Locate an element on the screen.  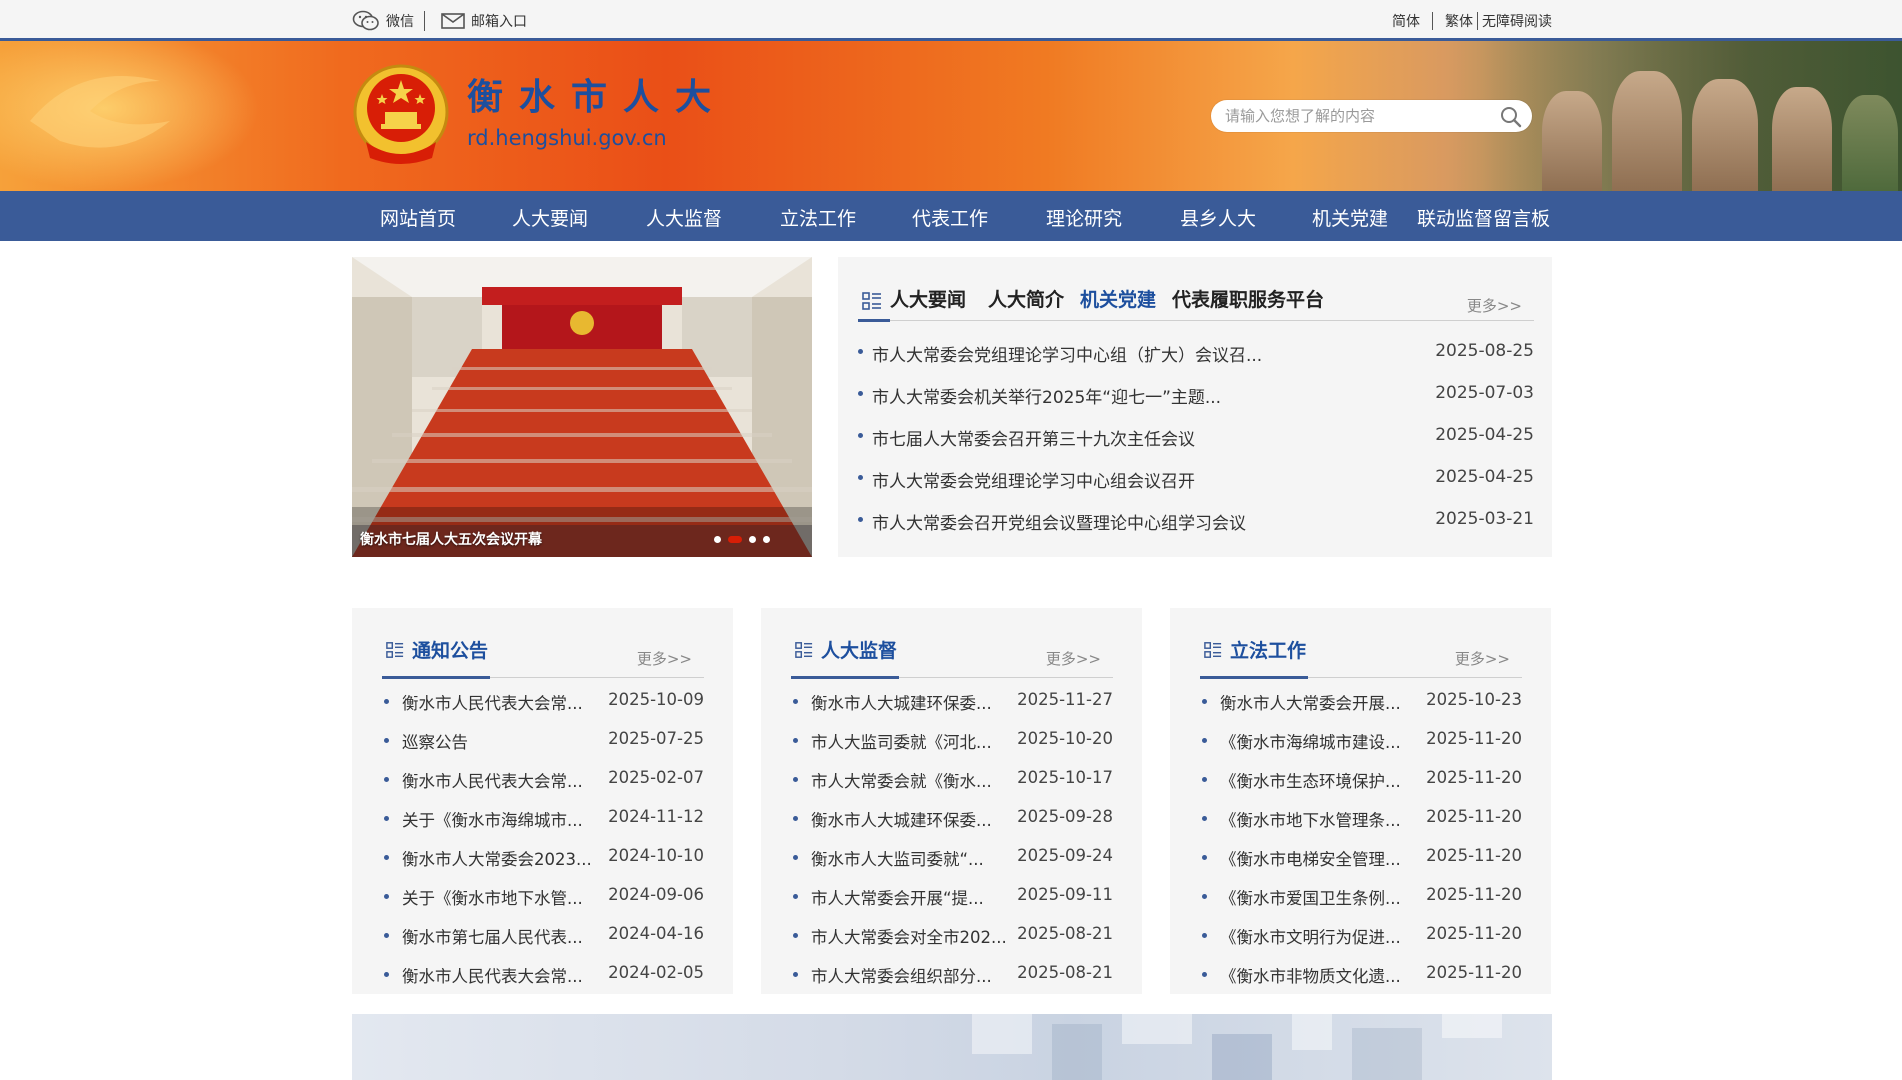
carousel-indicators is located at coordinates (742, 539).